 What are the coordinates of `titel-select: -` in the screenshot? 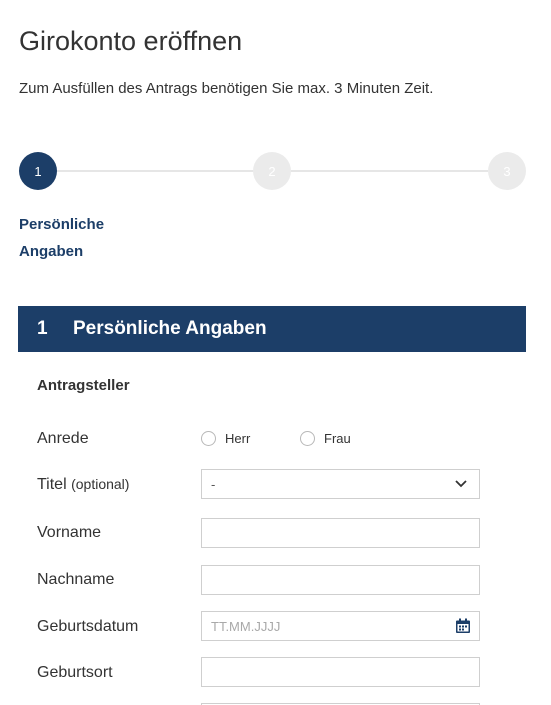 It's located at (340, 484).